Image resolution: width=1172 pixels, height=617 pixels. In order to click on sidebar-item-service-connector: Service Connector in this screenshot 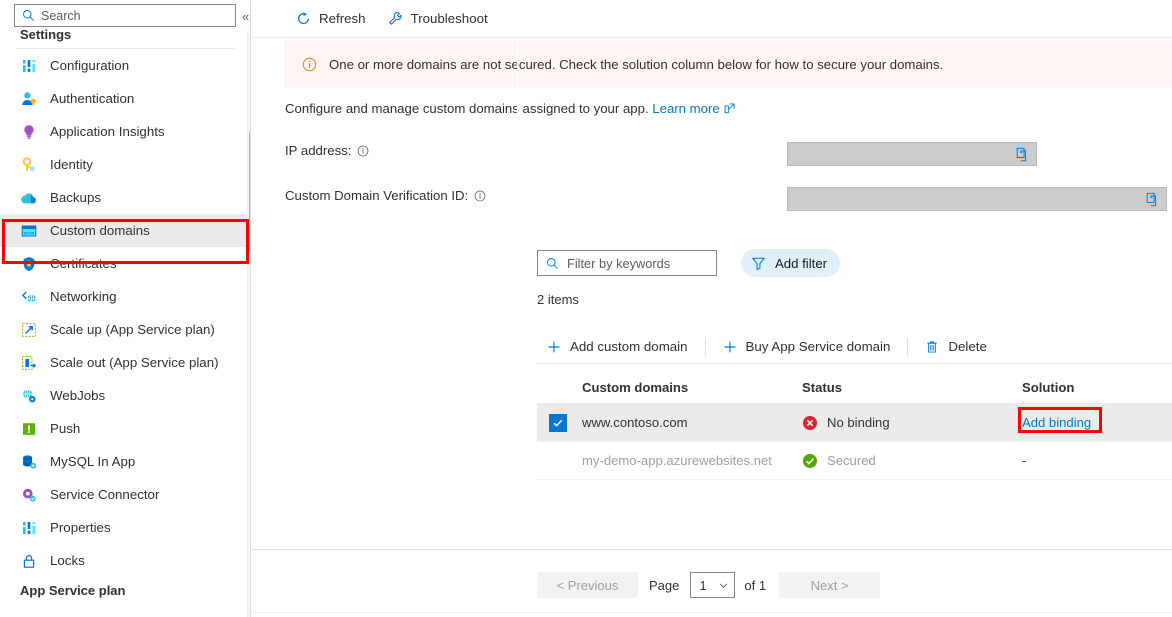, I will do `click(125, 494)`.